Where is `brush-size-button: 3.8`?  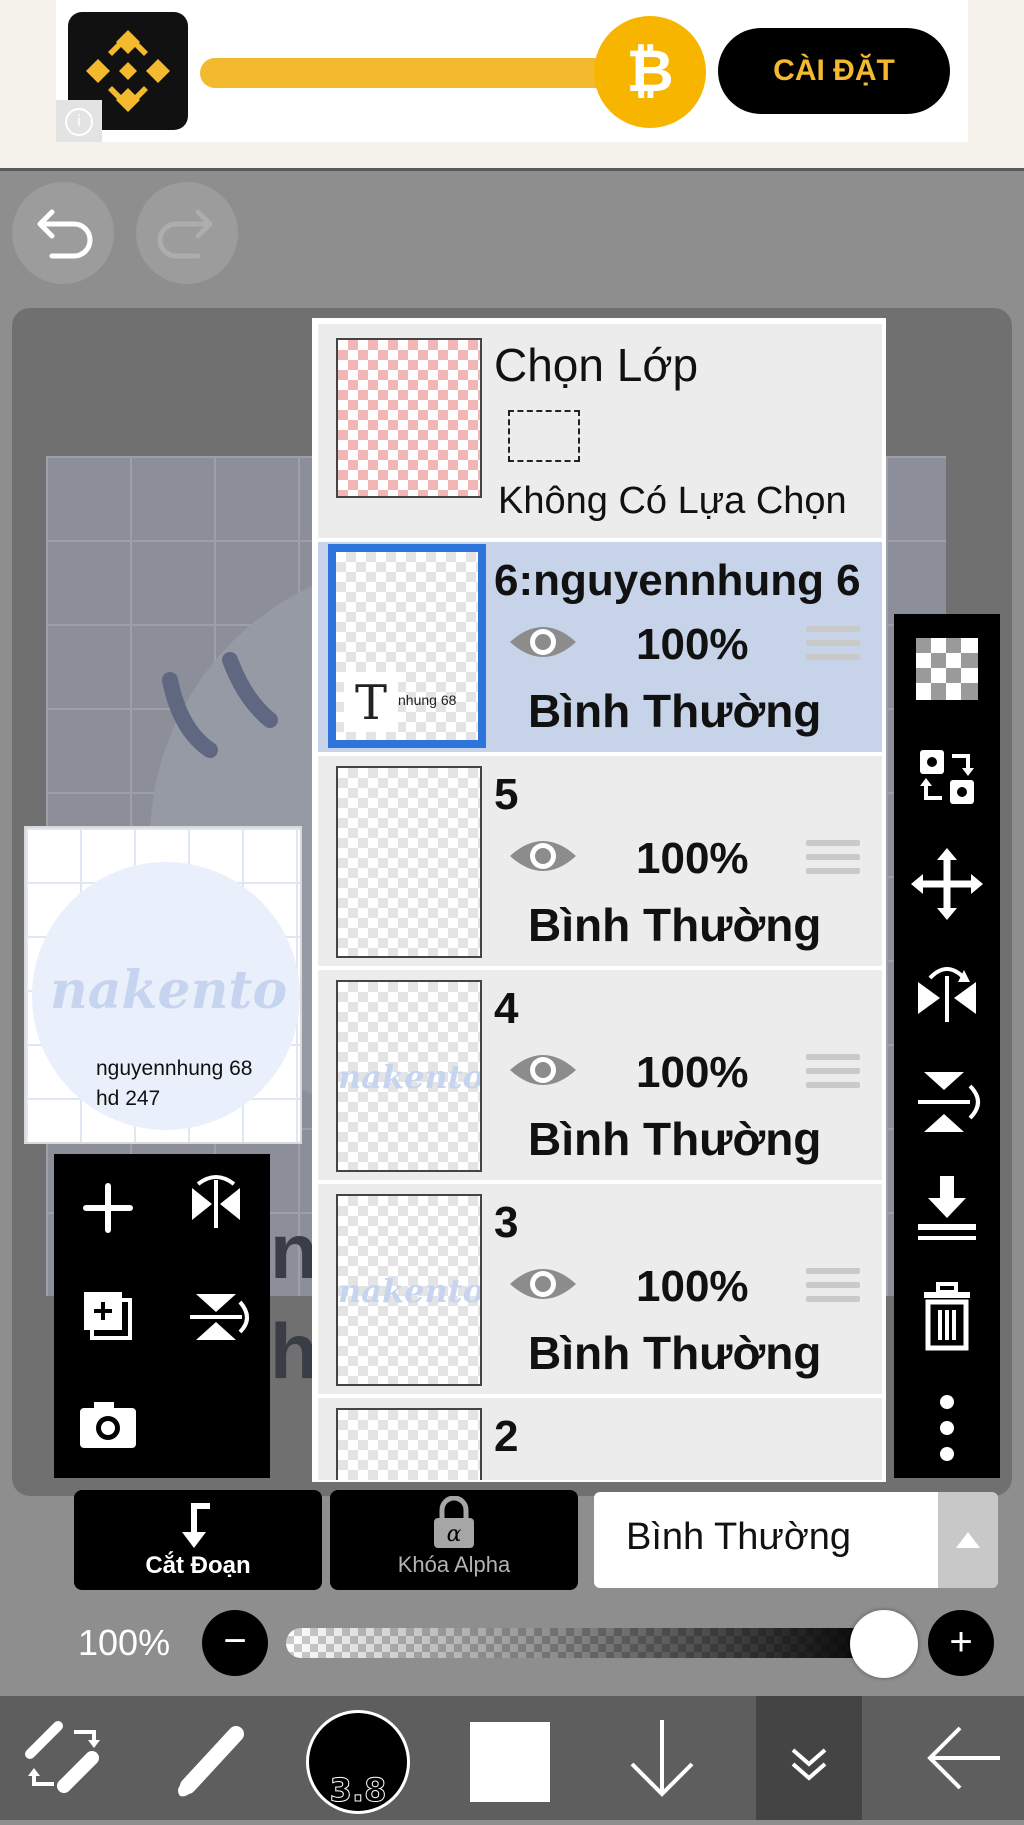 brush-size-button: 3.8 is located at coordinates (358, 1762).